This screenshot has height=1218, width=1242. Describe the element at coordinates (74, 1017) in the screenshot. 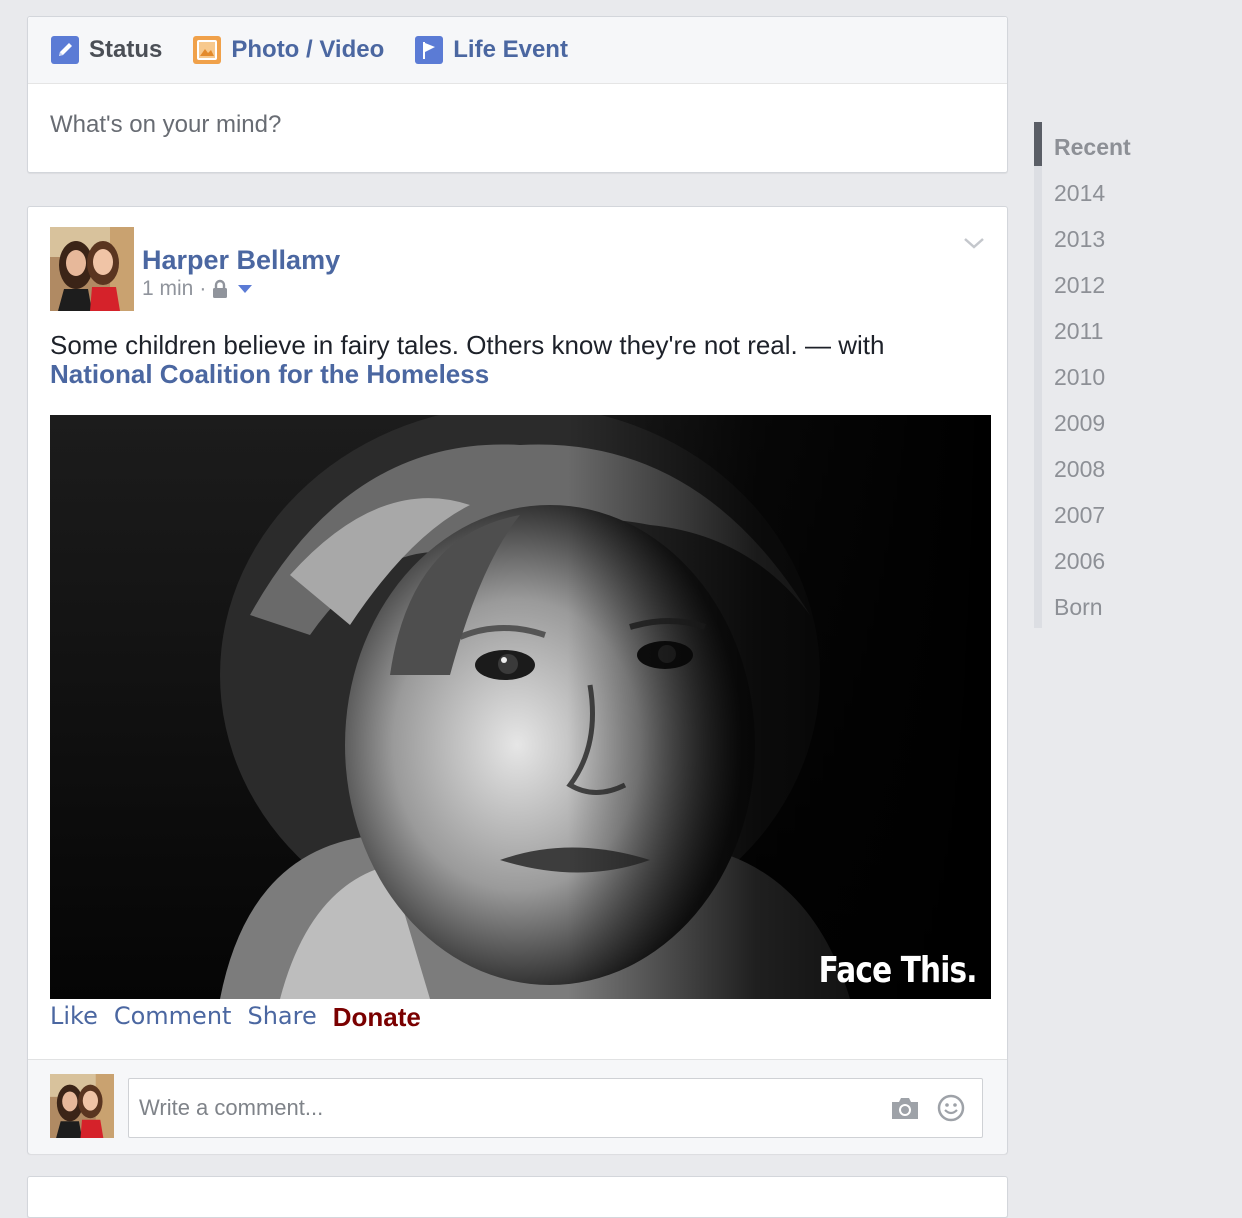

I see `like-button: Like` at that location.